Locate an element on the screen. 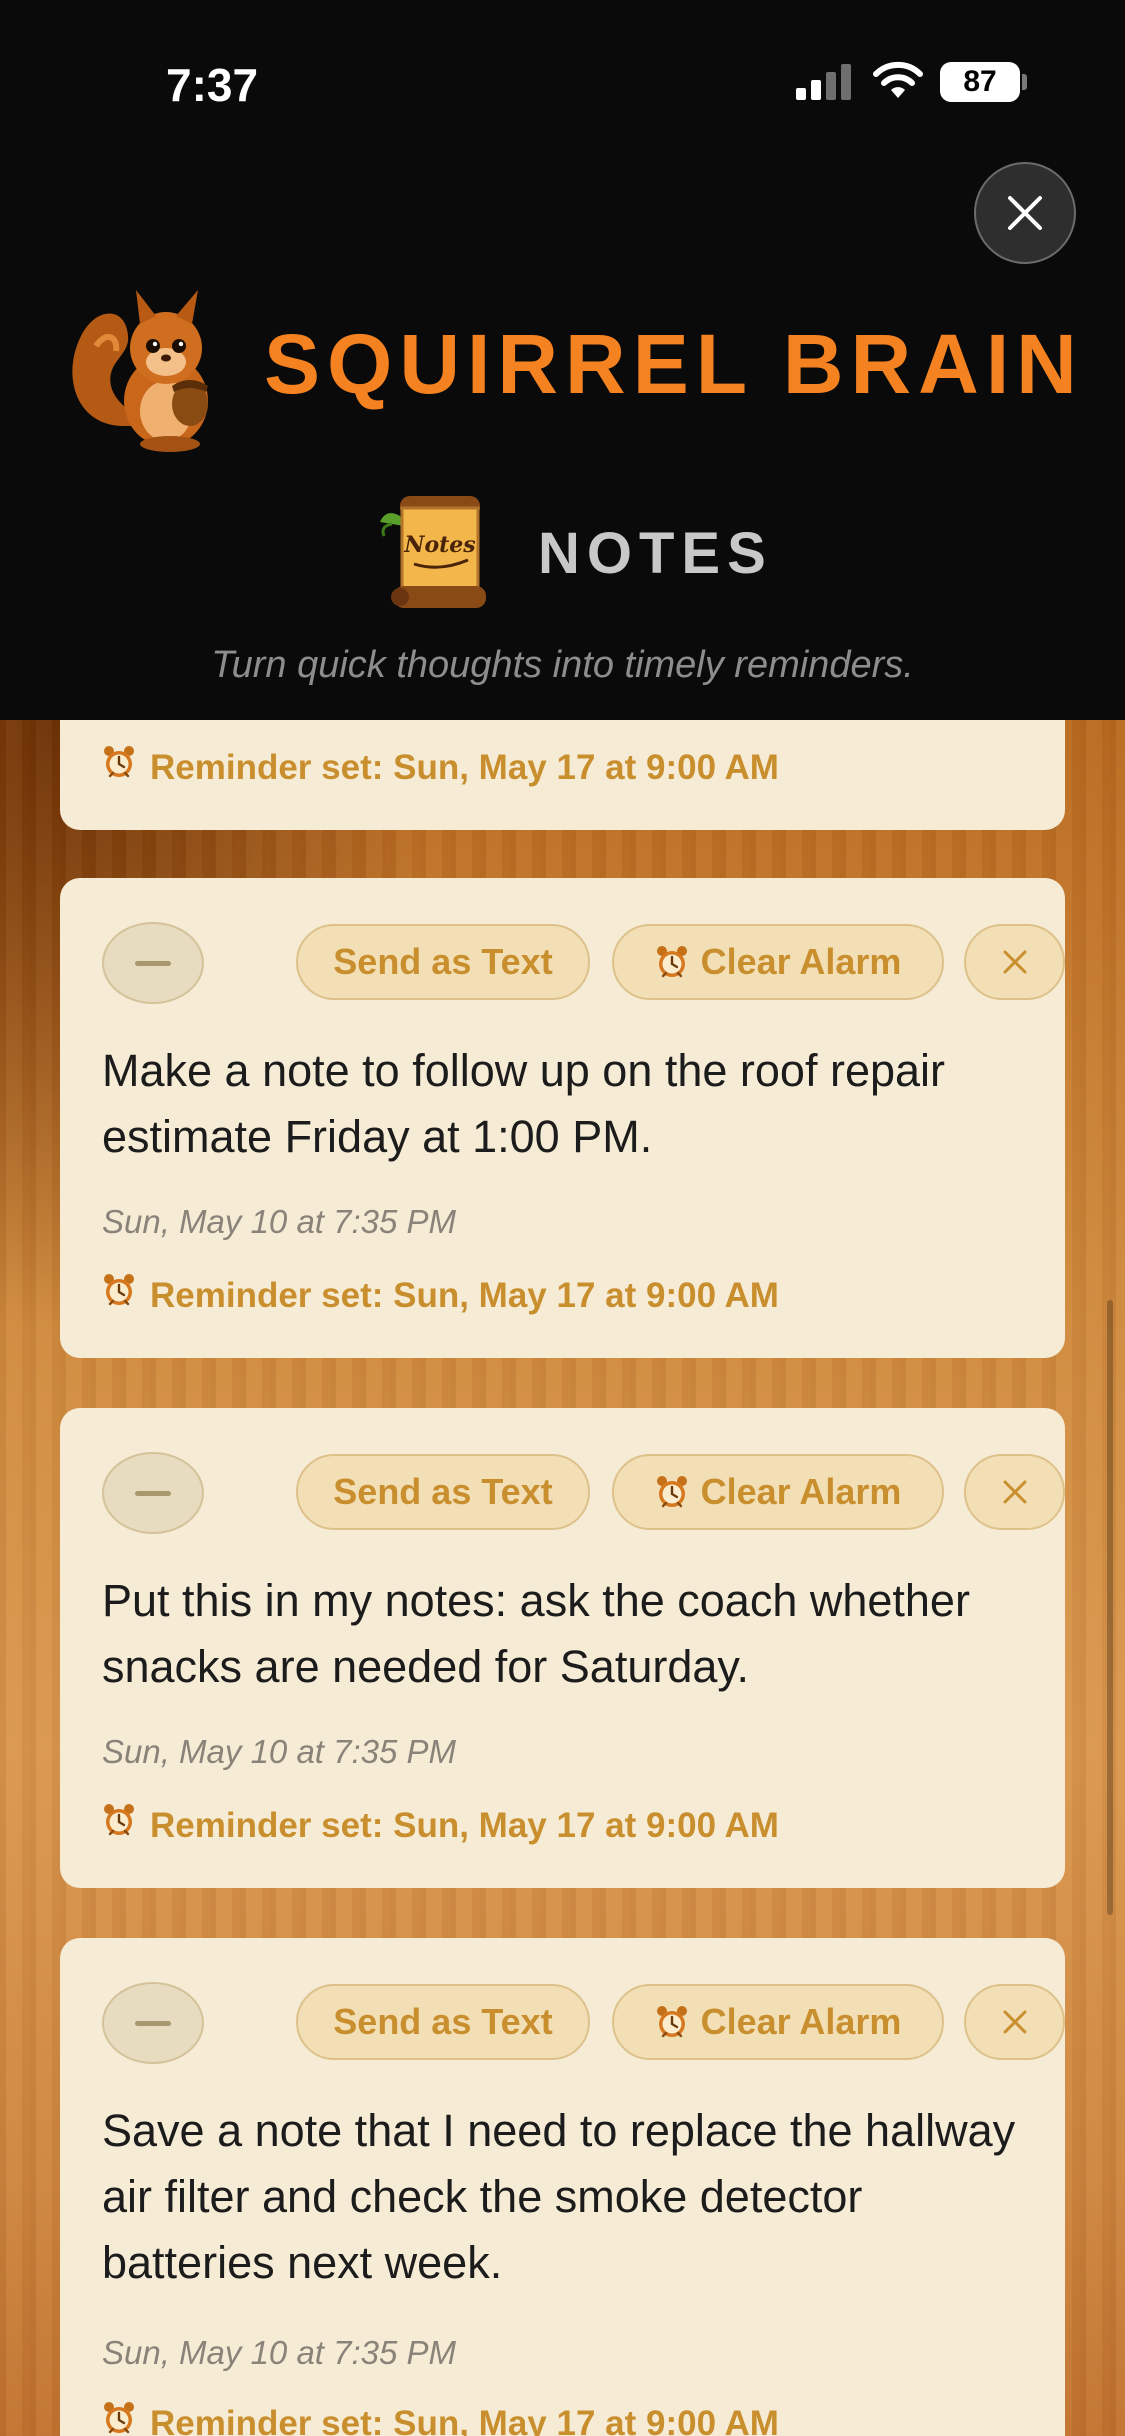 The height and width of the screenshot is (2436, 1125). status-time: 7:37 is located at coordinates (212, 85).